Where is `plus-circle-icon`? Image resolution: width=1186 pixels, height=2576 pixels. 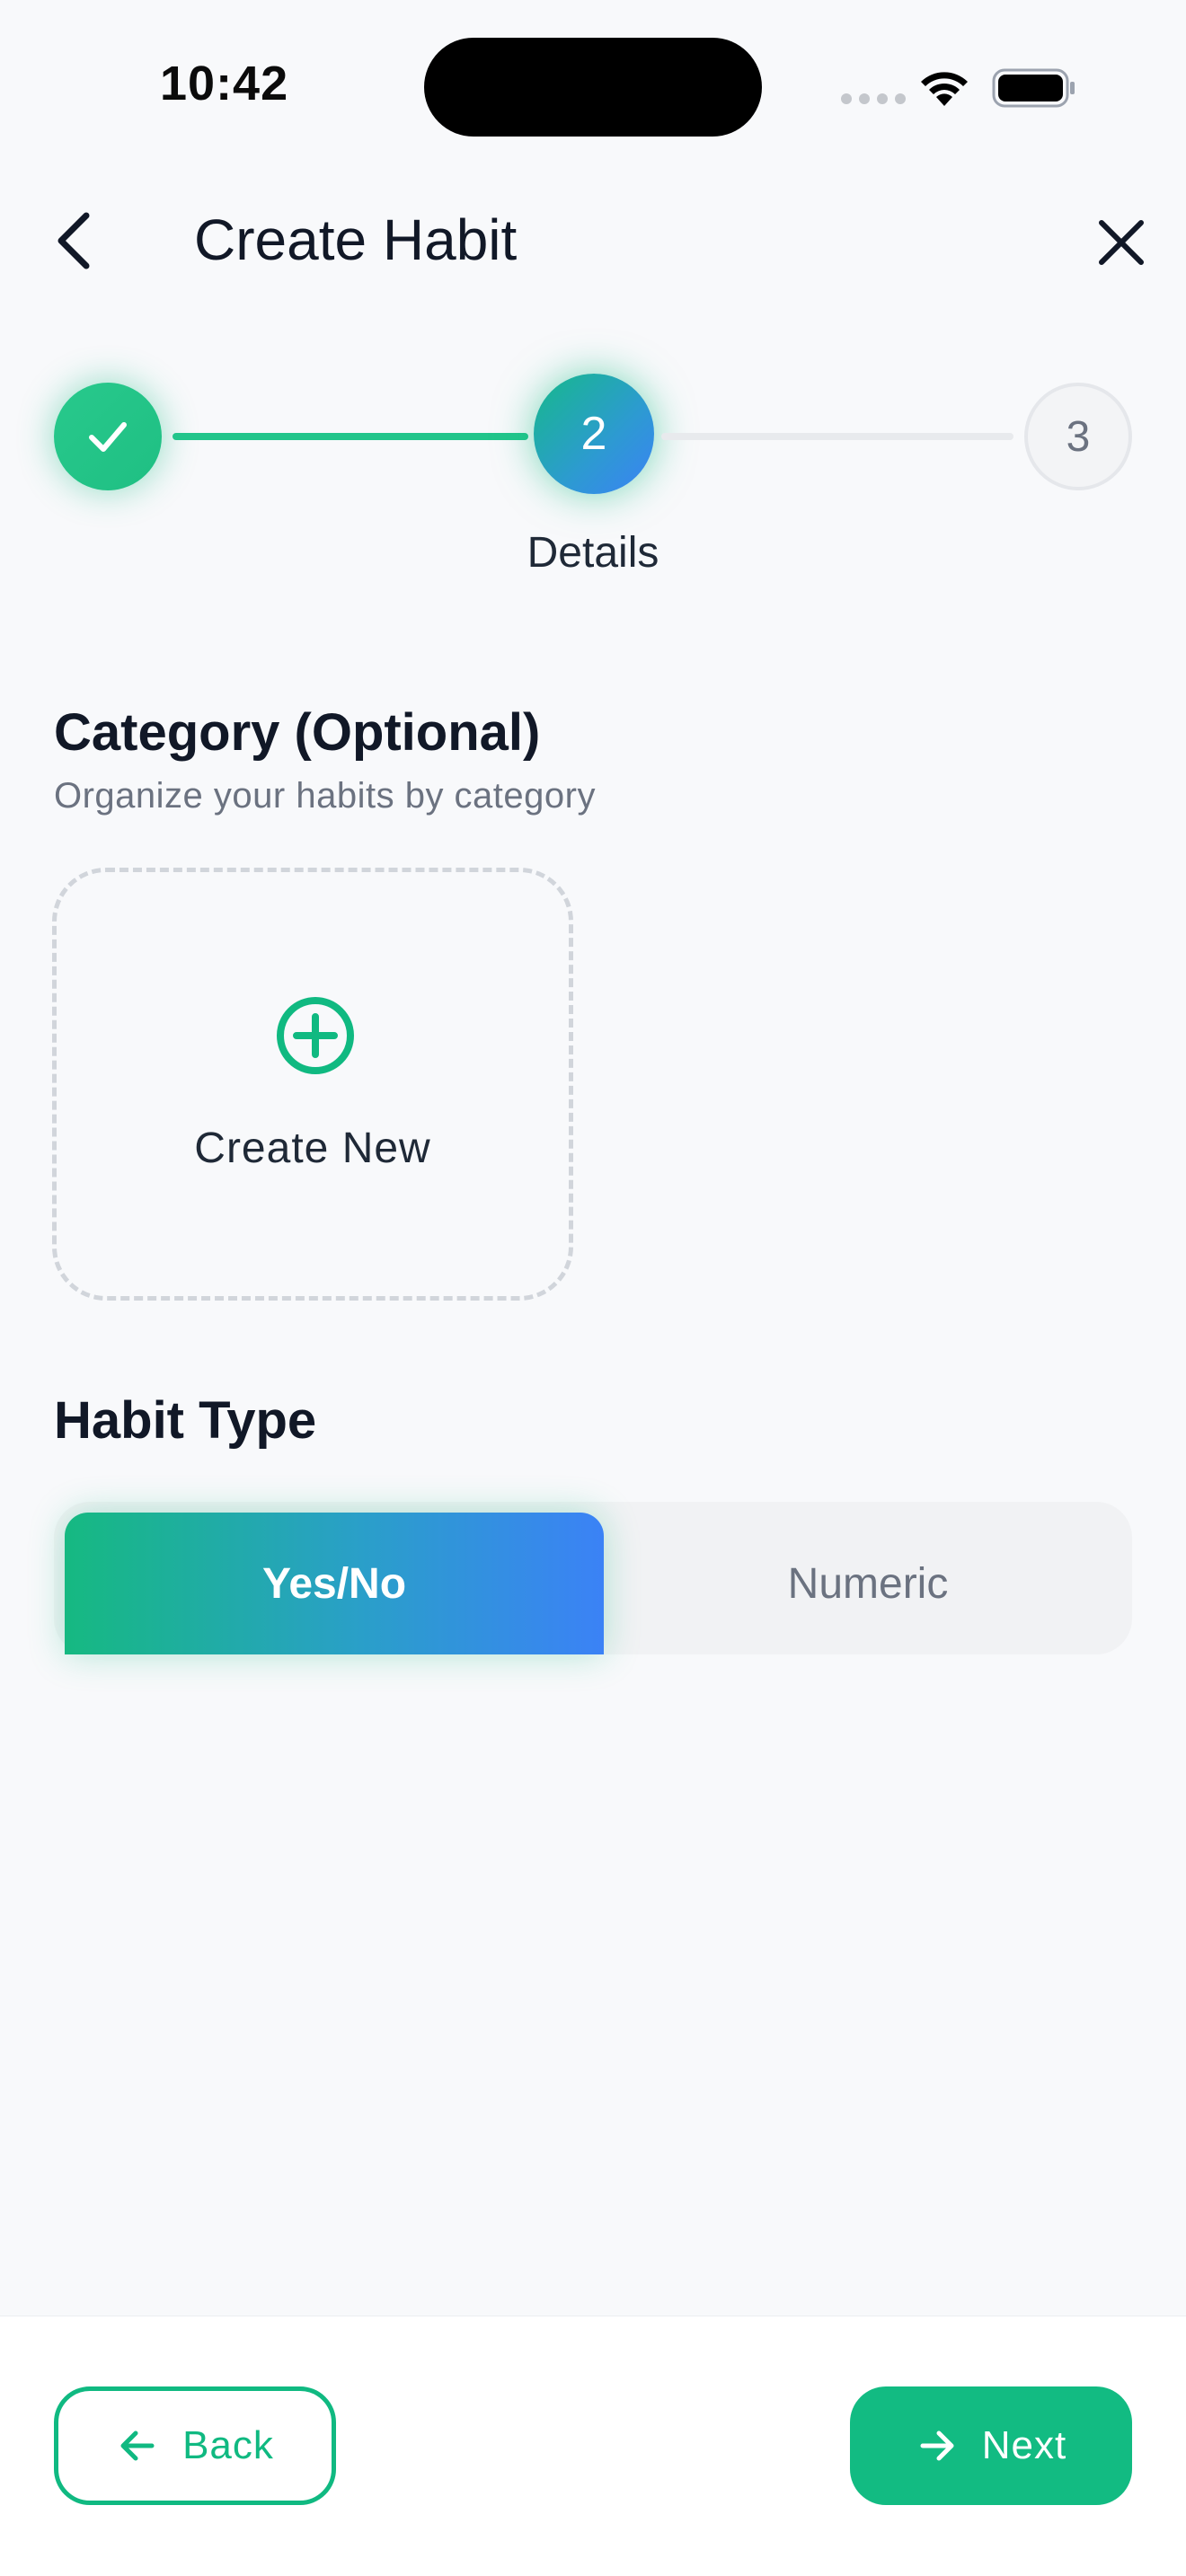 plus-circle-icon is located at coordinates (315, 1035).